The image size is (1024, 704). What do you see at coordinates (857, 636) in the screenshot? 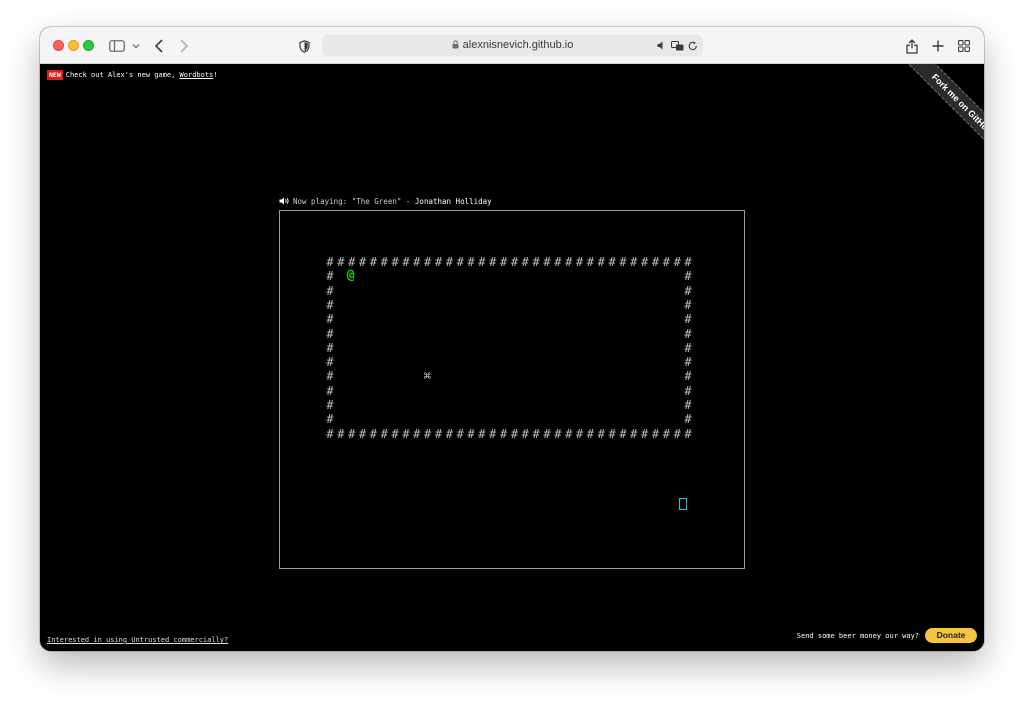
I see `beer-money-text: Send some beer money our way?` at bounding box center [857, 636].